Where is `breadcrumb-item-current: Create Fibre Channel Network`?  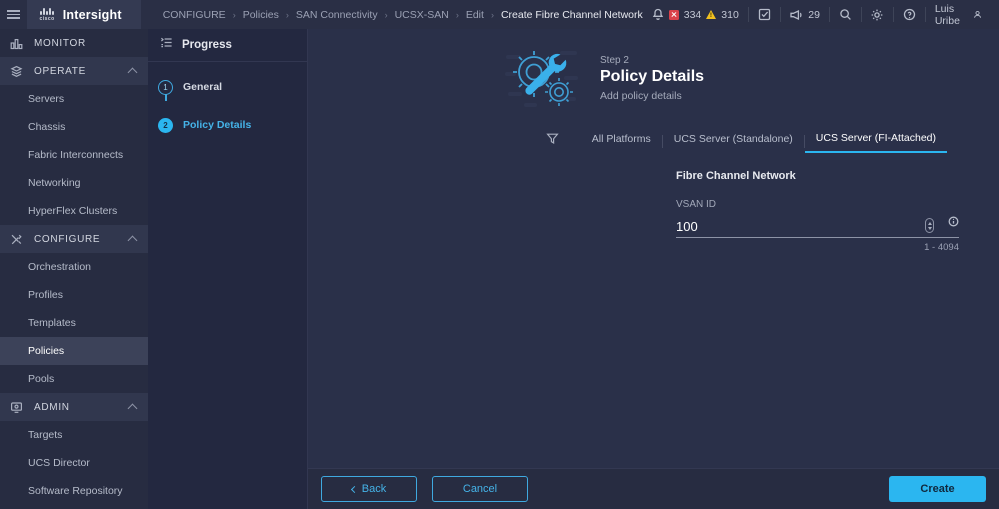
breadcrumb-item-current: Create Fibre Channel Network is located at coordinates (571, 14).